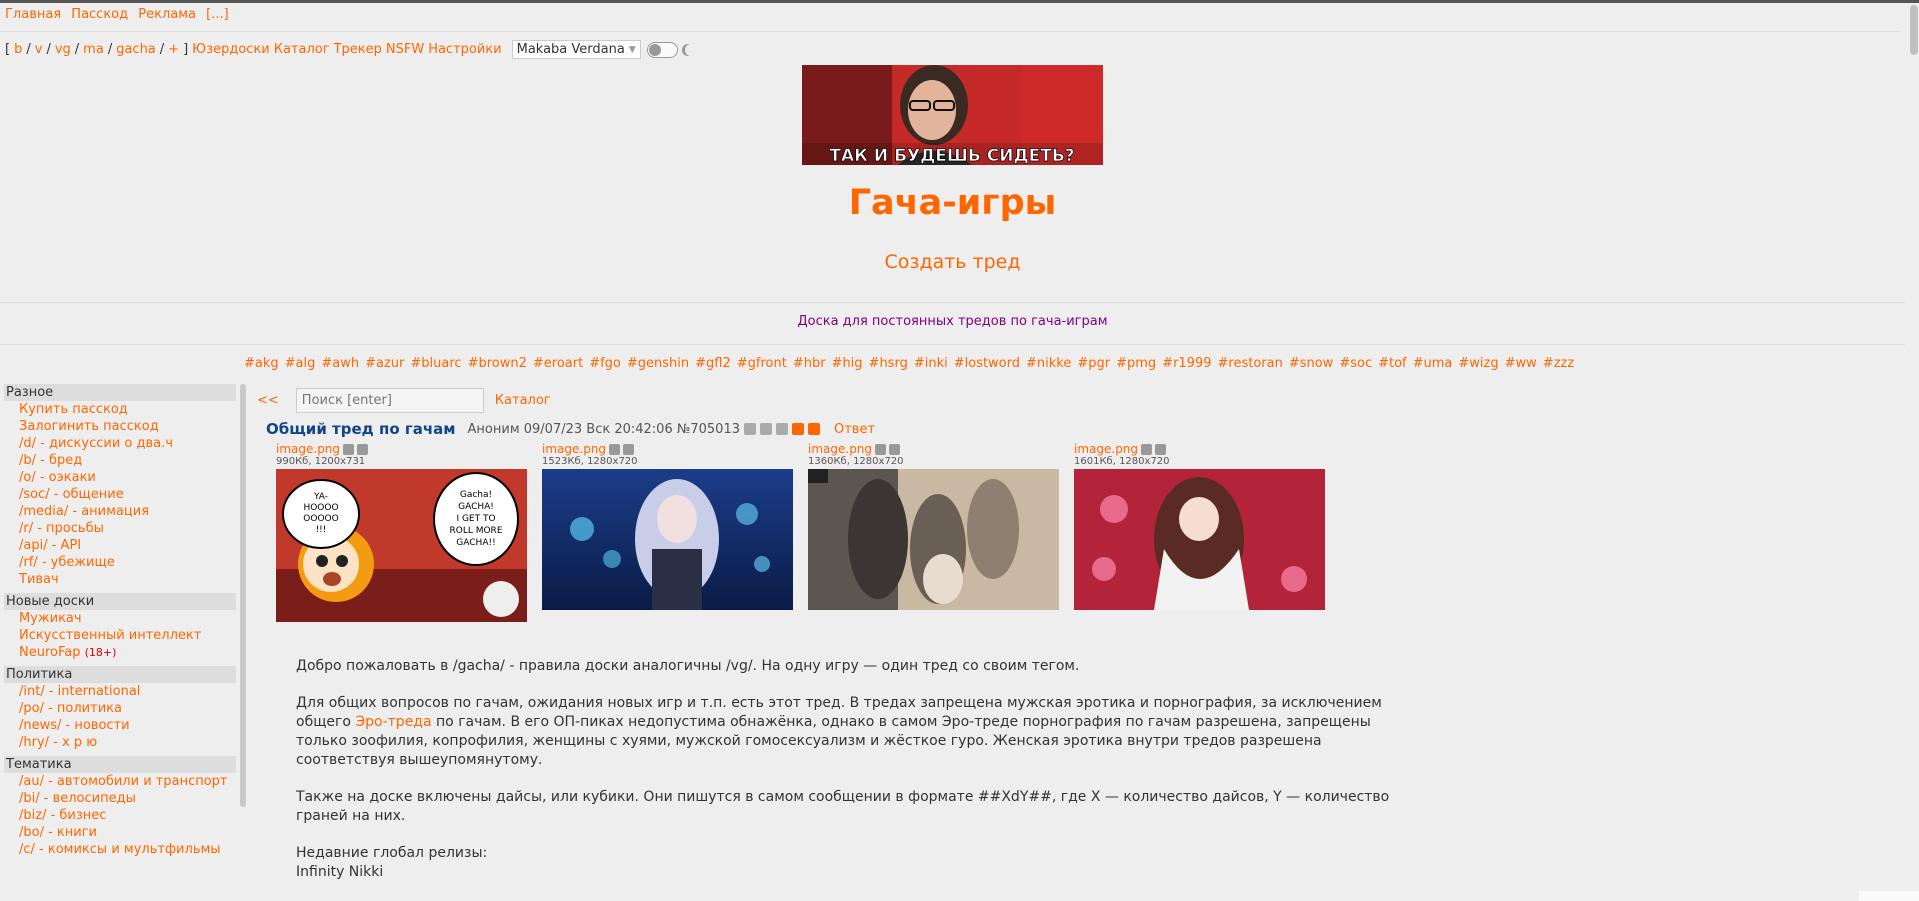  I want to click on page-scrollbar, so click(1914, 30).